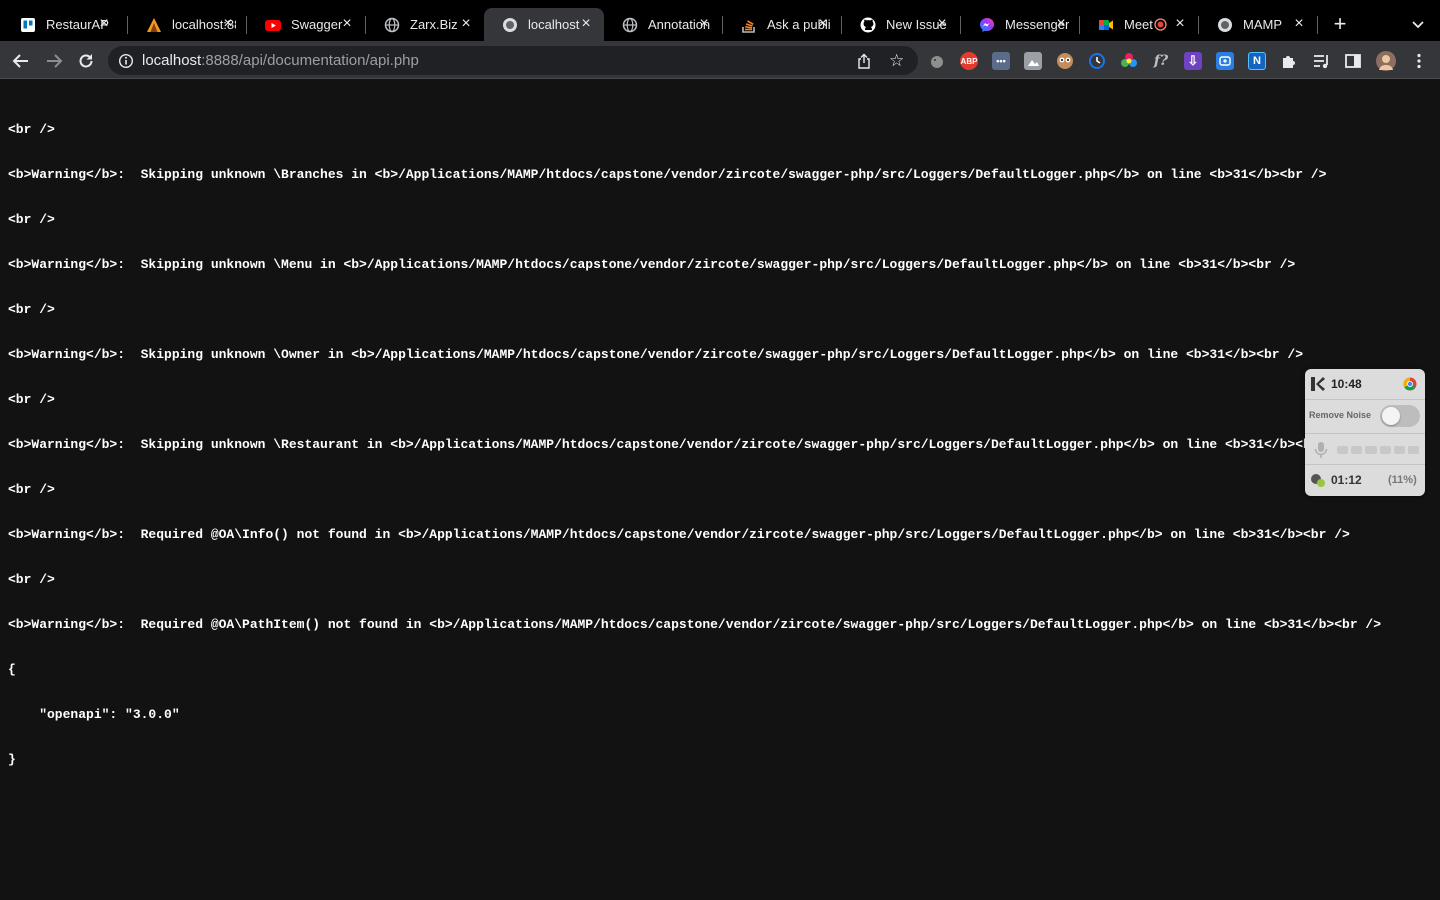 This screenshot has width=1440, height=900. Describe the element at coordinates (782, 24) in the screenshot. I see `tab-ask-a-public: Ask a public ×` at that location.